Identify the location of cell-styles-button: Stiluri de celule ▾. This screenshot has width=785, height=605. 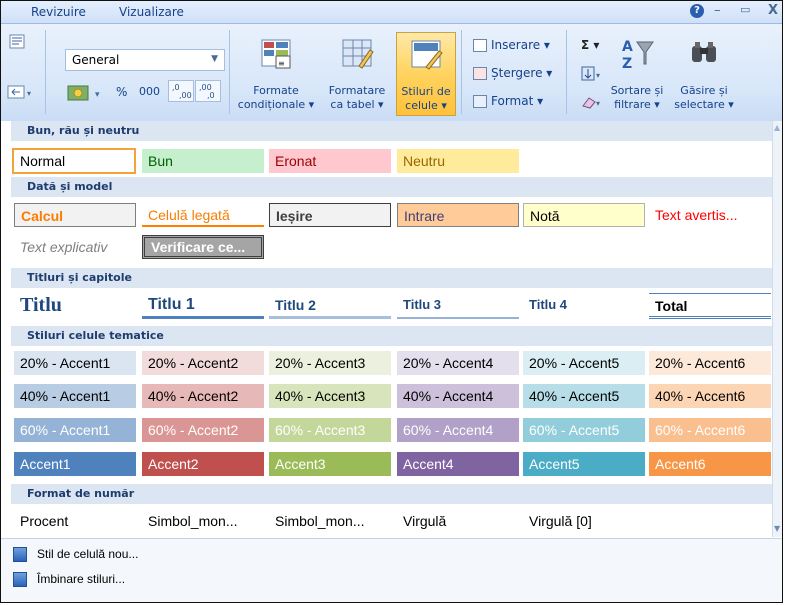
(426, 74).